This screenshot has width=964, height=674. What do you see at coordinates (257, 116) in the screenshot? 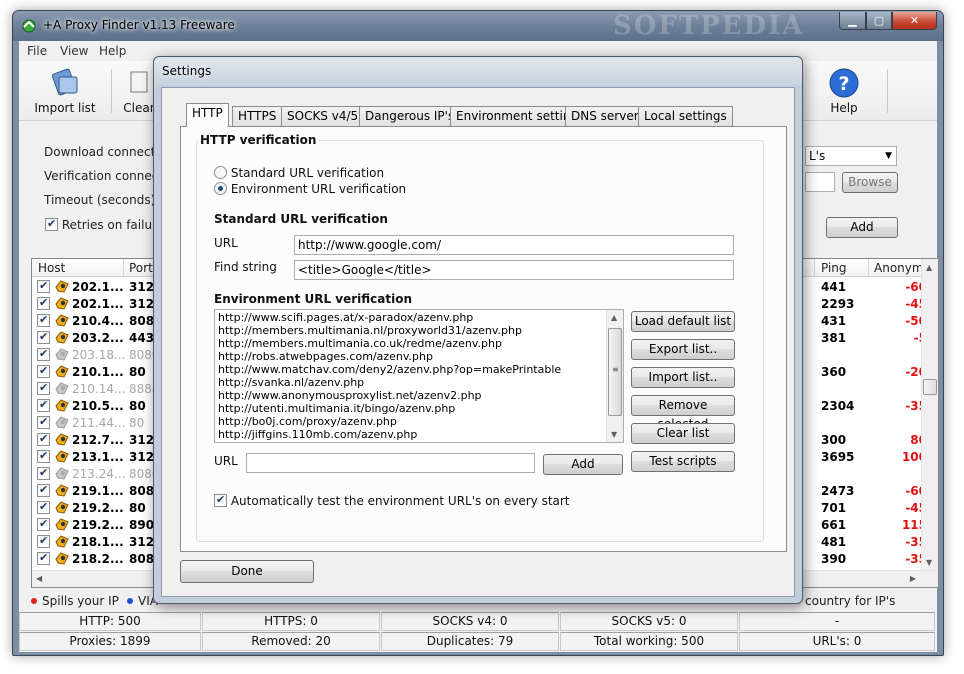
I see `tab-https: HTTPS` at bounding box center [257, 116].